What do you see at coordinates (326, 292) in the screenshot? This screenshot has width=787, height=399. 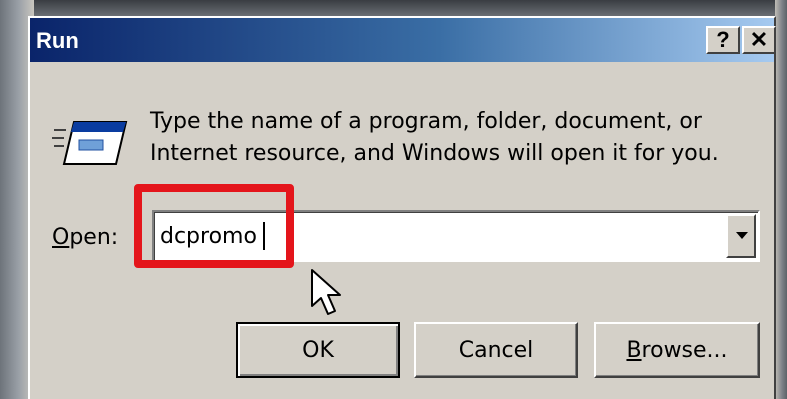 I see `mouse-pointer-icon` at bounding box center [326, 292].